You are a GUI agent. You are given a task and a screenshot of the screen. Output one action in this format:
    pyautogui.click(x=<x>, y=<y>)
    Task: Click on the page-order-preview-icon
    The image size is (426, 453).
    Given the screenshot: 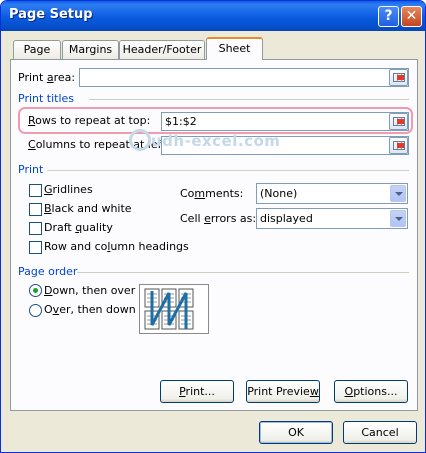 What is the action you would take?
    pyautogui.click(x=174, y=309)
    